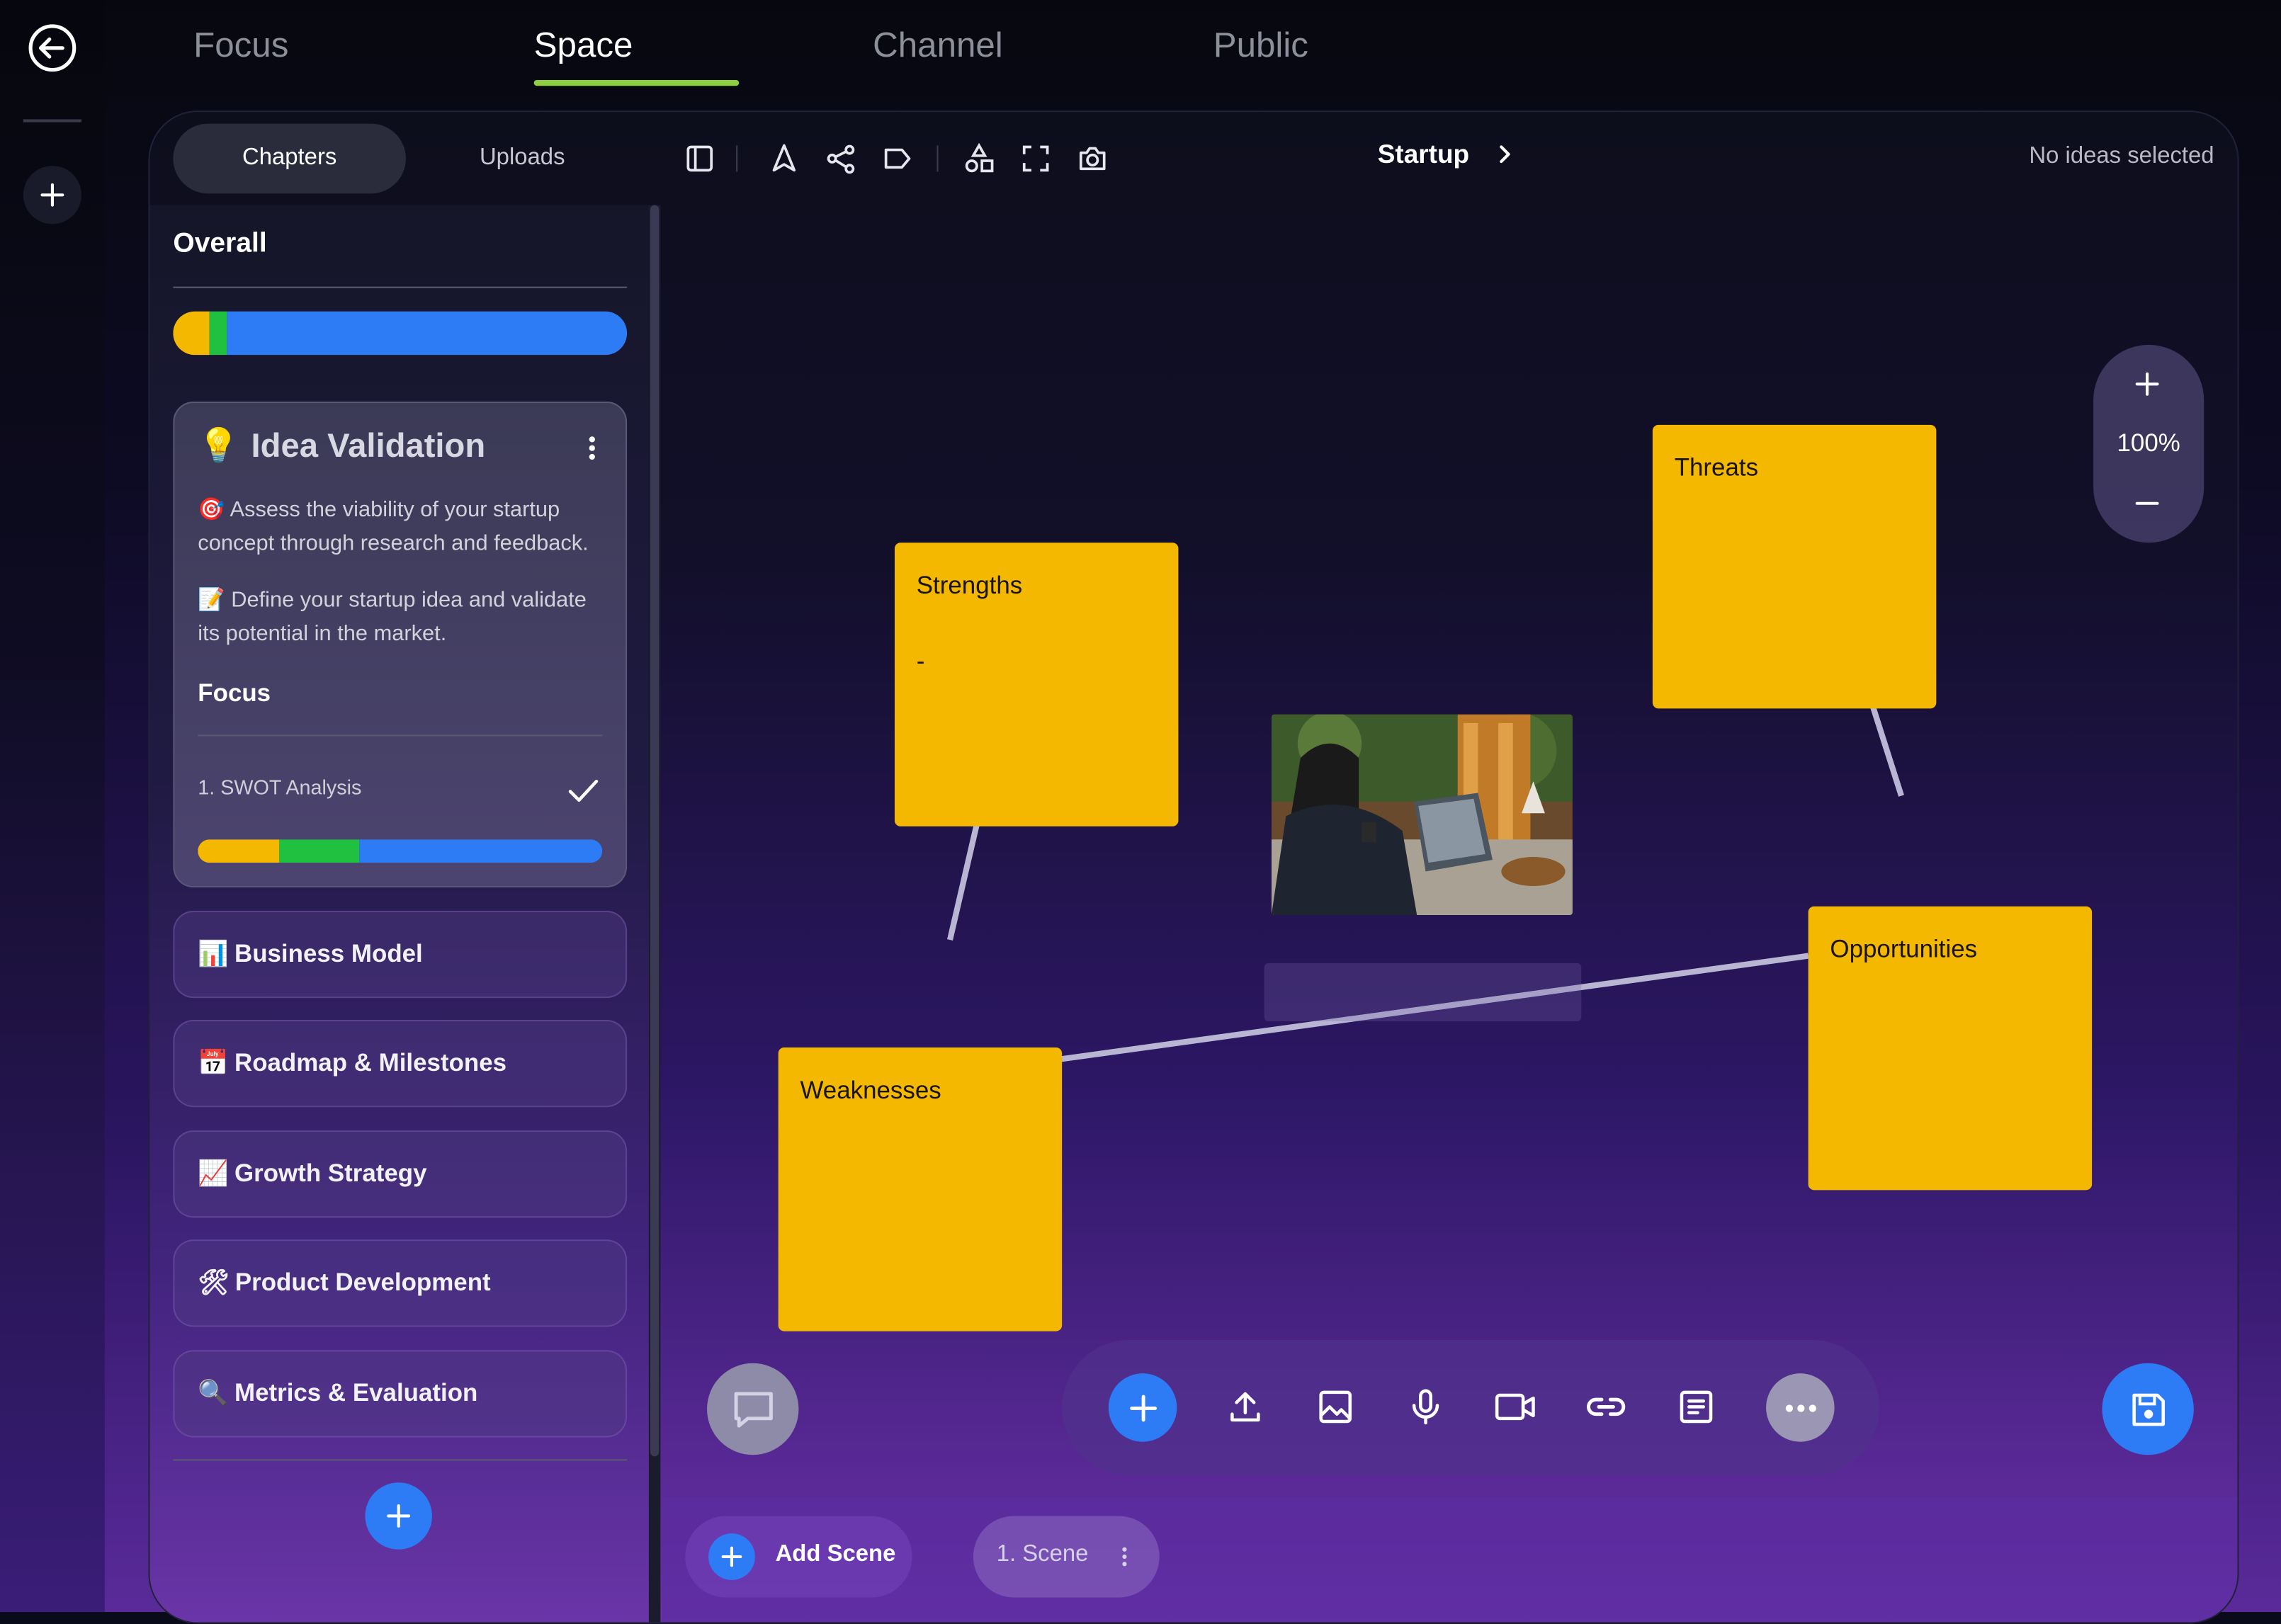 Image resolution: width=2281 pixels, height=1624 pixels. I want to click on chat-icon, so click(752, 1409).